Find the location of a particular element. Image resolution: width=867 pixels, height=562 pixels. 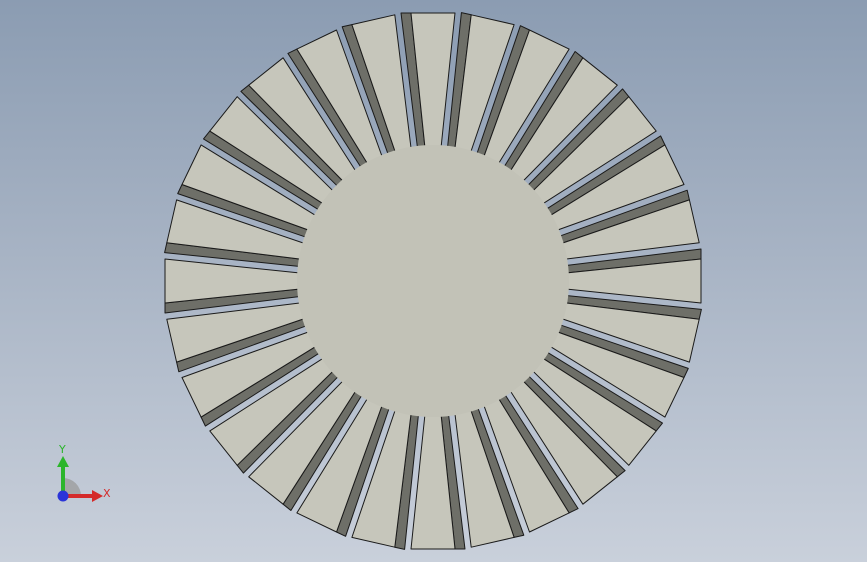

x-arrow-icon is located at coordinates (97, 496).